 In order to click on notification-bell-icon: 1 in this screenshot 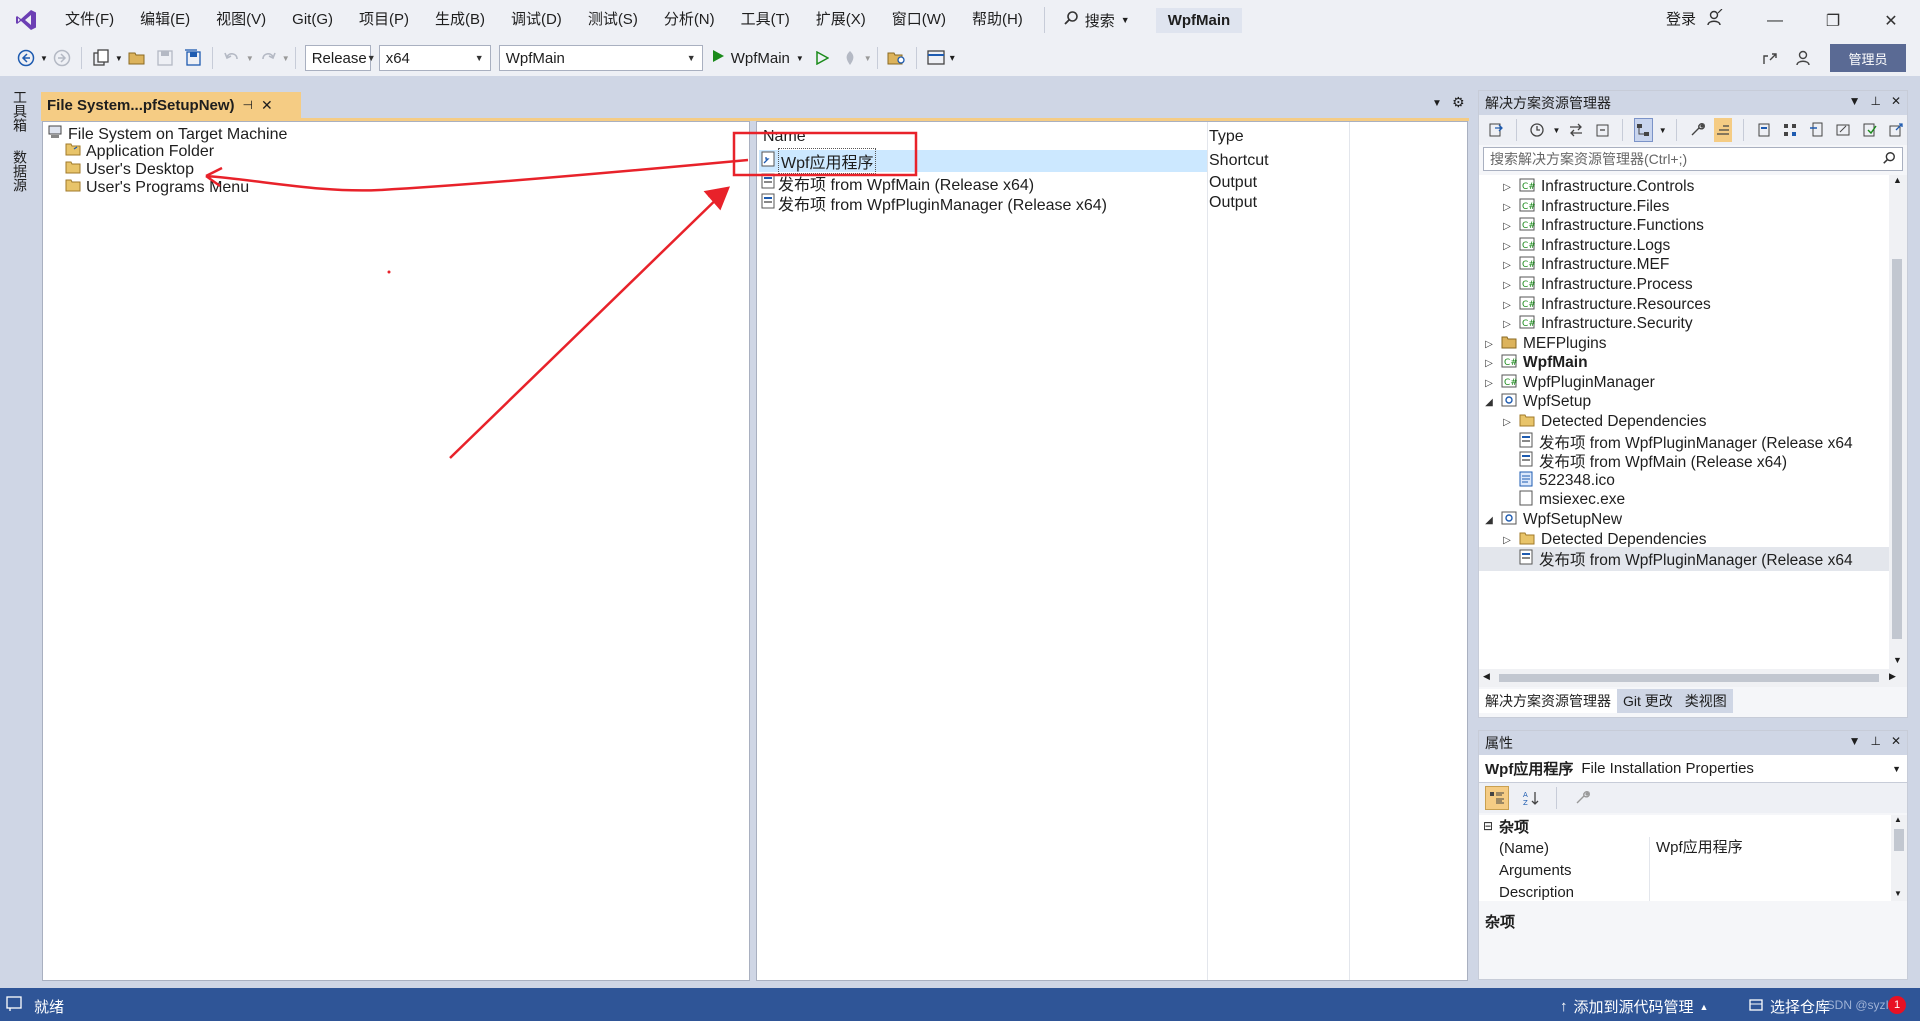, I will do `click(1897, 1005)`.